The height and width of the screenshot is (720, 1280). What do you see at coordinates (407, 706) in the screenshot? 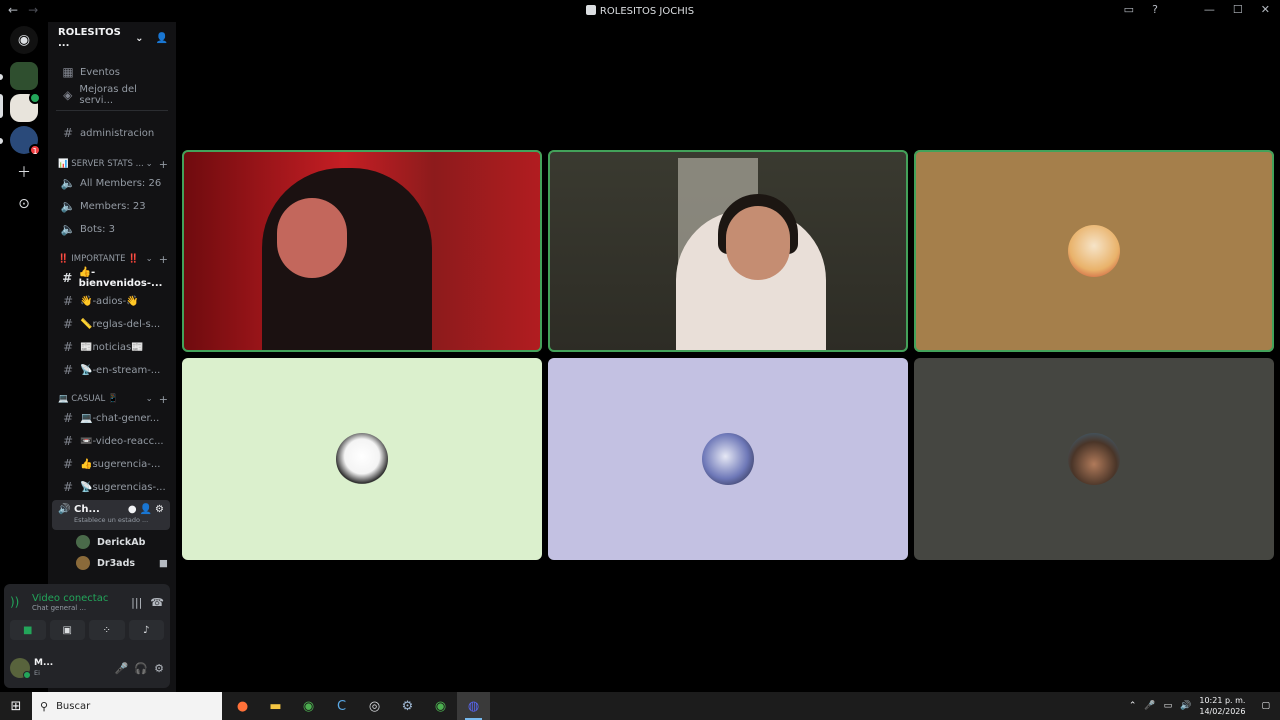
I see `steam-icon: ⚙` at bounding box center [407, 706].